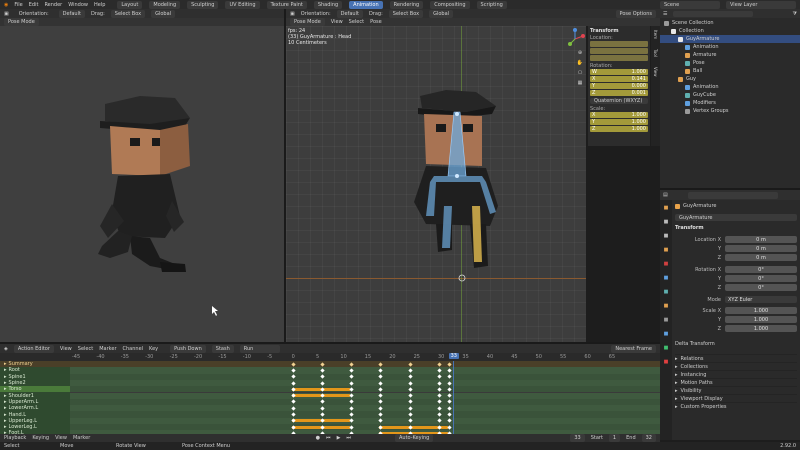  I want to click on play-icon: ▶, so click(339, 438).